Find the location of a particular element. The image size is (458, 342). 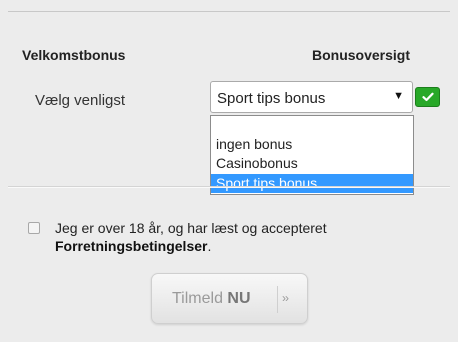

bonus-overview-link: Bonusoversigt is located at coordinates (361, 55).